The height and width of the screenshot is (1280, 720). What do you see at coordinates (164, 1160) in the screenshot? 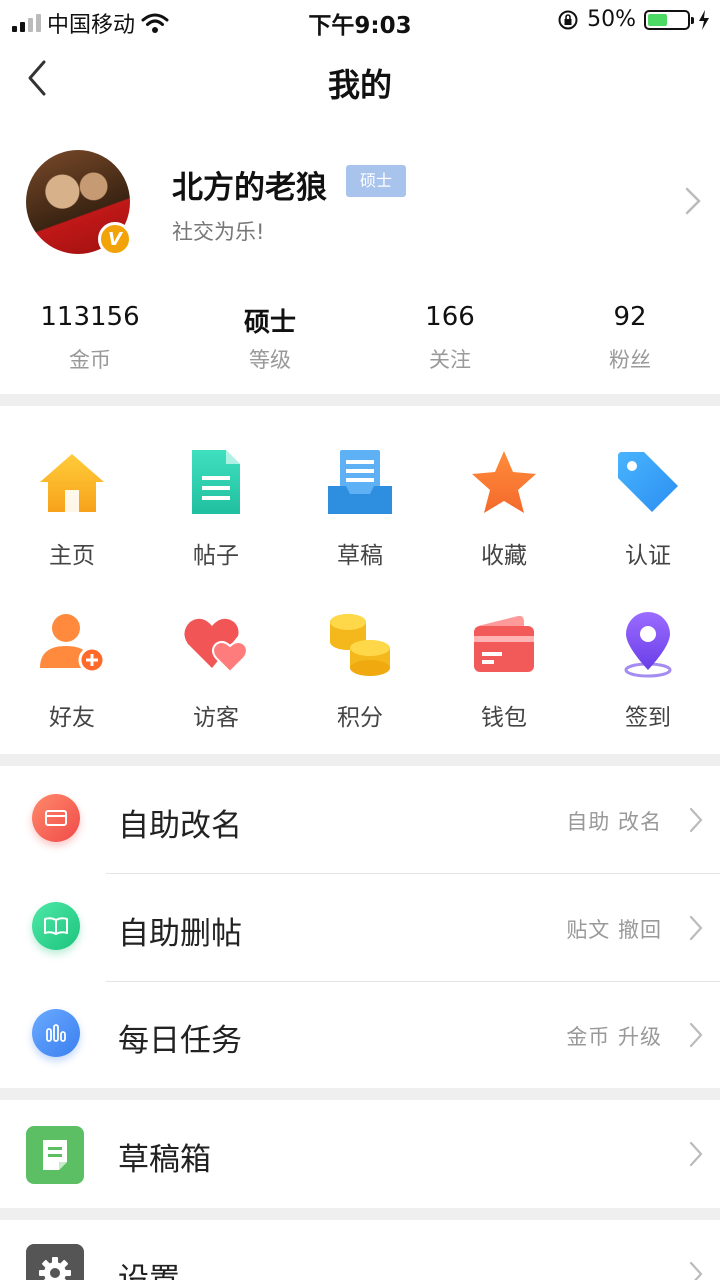
I see `drafts-title: 草稿箱` at bounding box center [164, 1160].